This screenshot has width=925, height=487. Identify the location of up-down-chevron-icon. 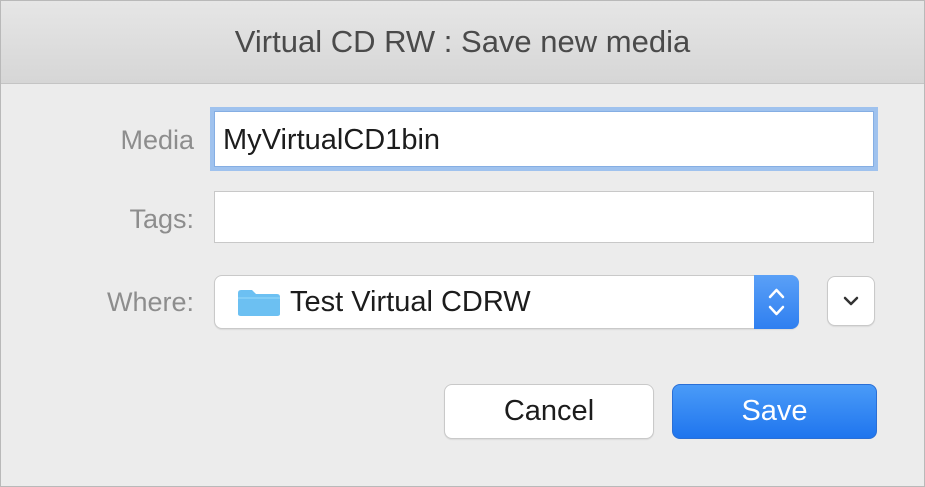
(776, 302).